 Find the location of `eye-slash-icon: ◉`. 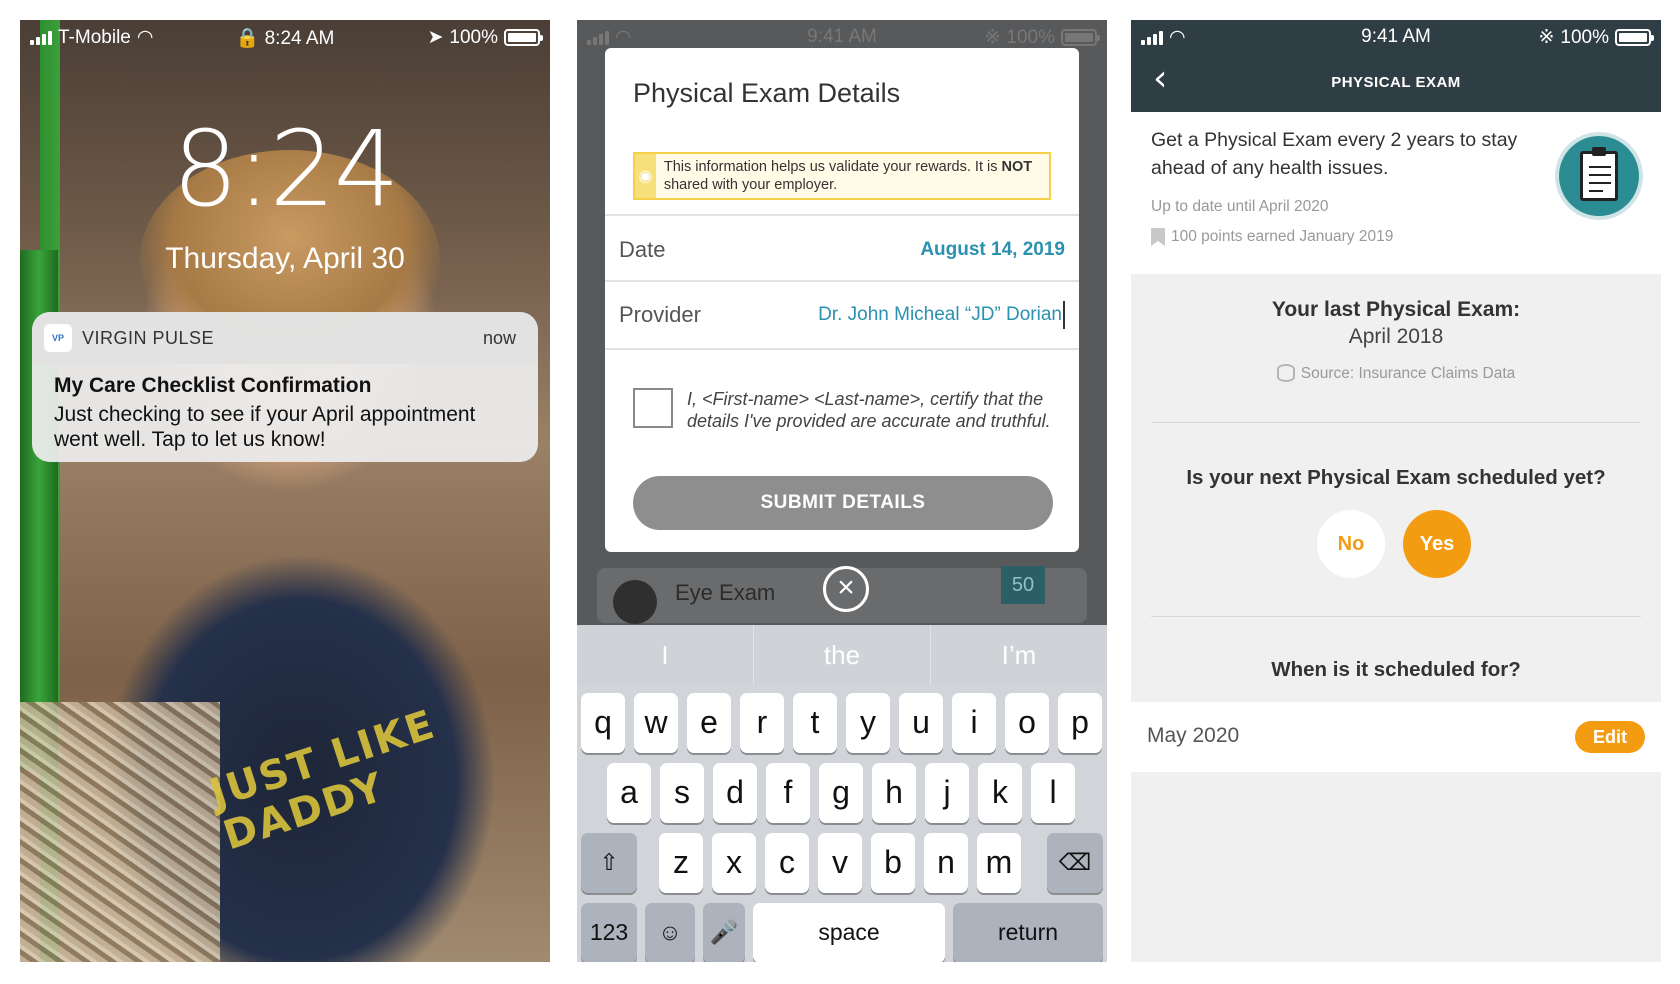

eye-slash-icon: ◉ is located at coordinates (645, 176).